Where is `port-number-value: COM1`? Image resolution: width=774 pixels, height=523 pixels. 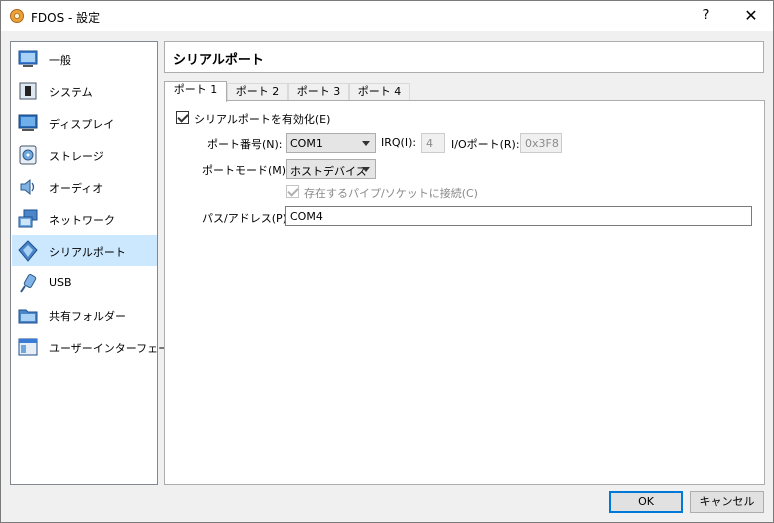
port-number-value: COM1 is located at coordinates (306, 143).